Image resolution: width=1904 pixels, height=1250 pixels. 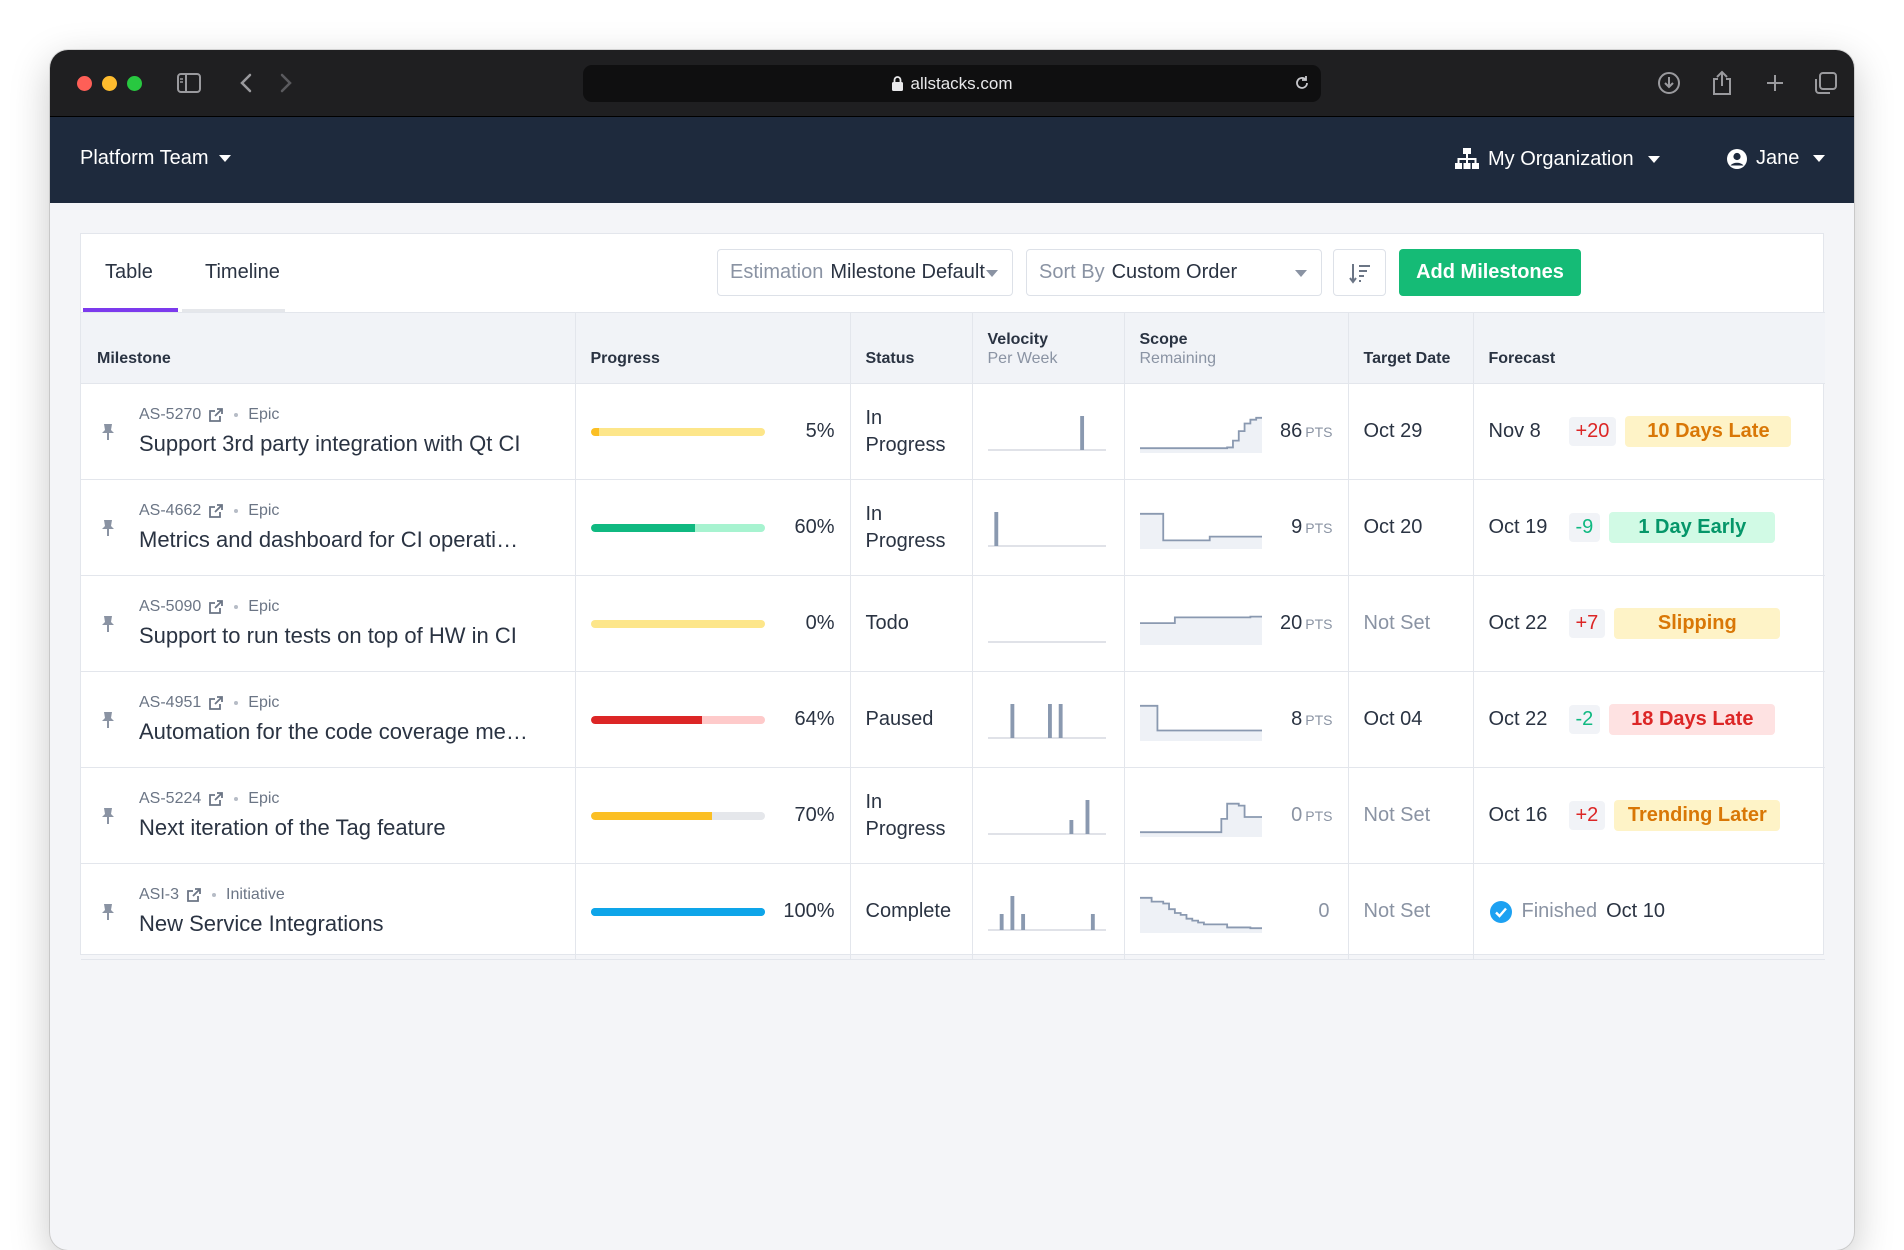 What do you see at coordinates (910, 623) in the screenshot?
I see `status-cell: Todo` at bounding box center [910, 623].